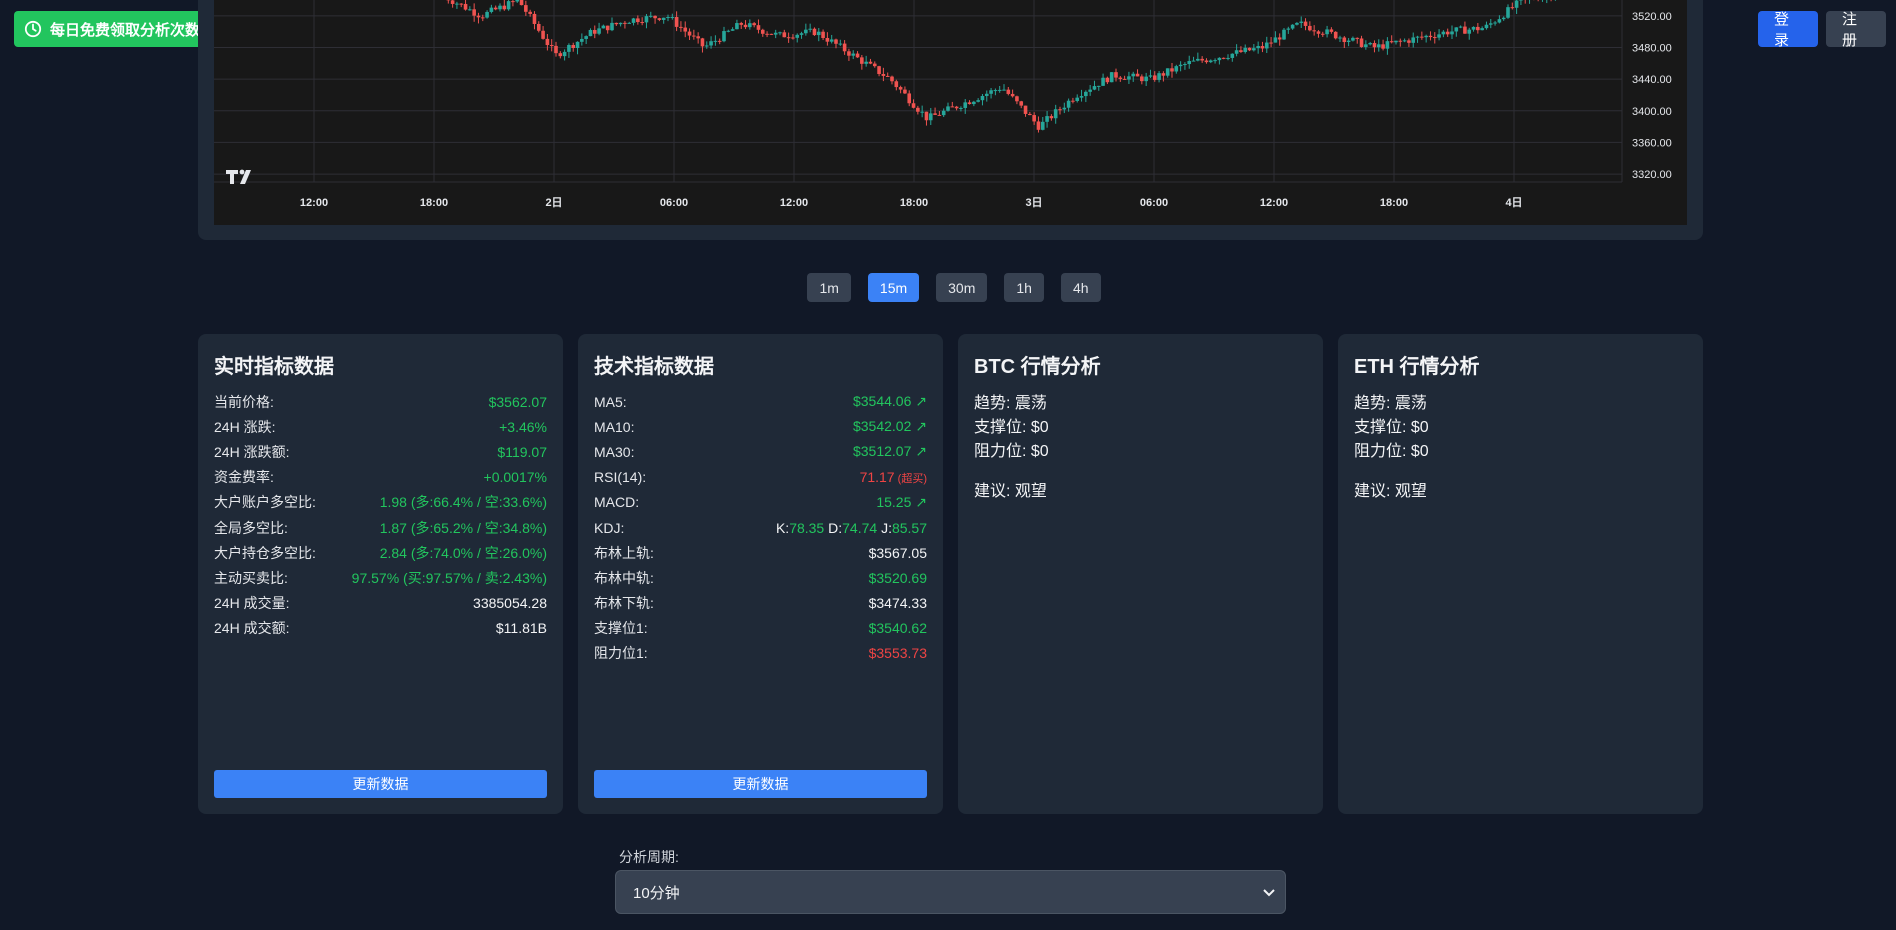 The height and width of the screenshot is (930, 1896). I want to click on value-text: $3553.73, so click(897, 653).